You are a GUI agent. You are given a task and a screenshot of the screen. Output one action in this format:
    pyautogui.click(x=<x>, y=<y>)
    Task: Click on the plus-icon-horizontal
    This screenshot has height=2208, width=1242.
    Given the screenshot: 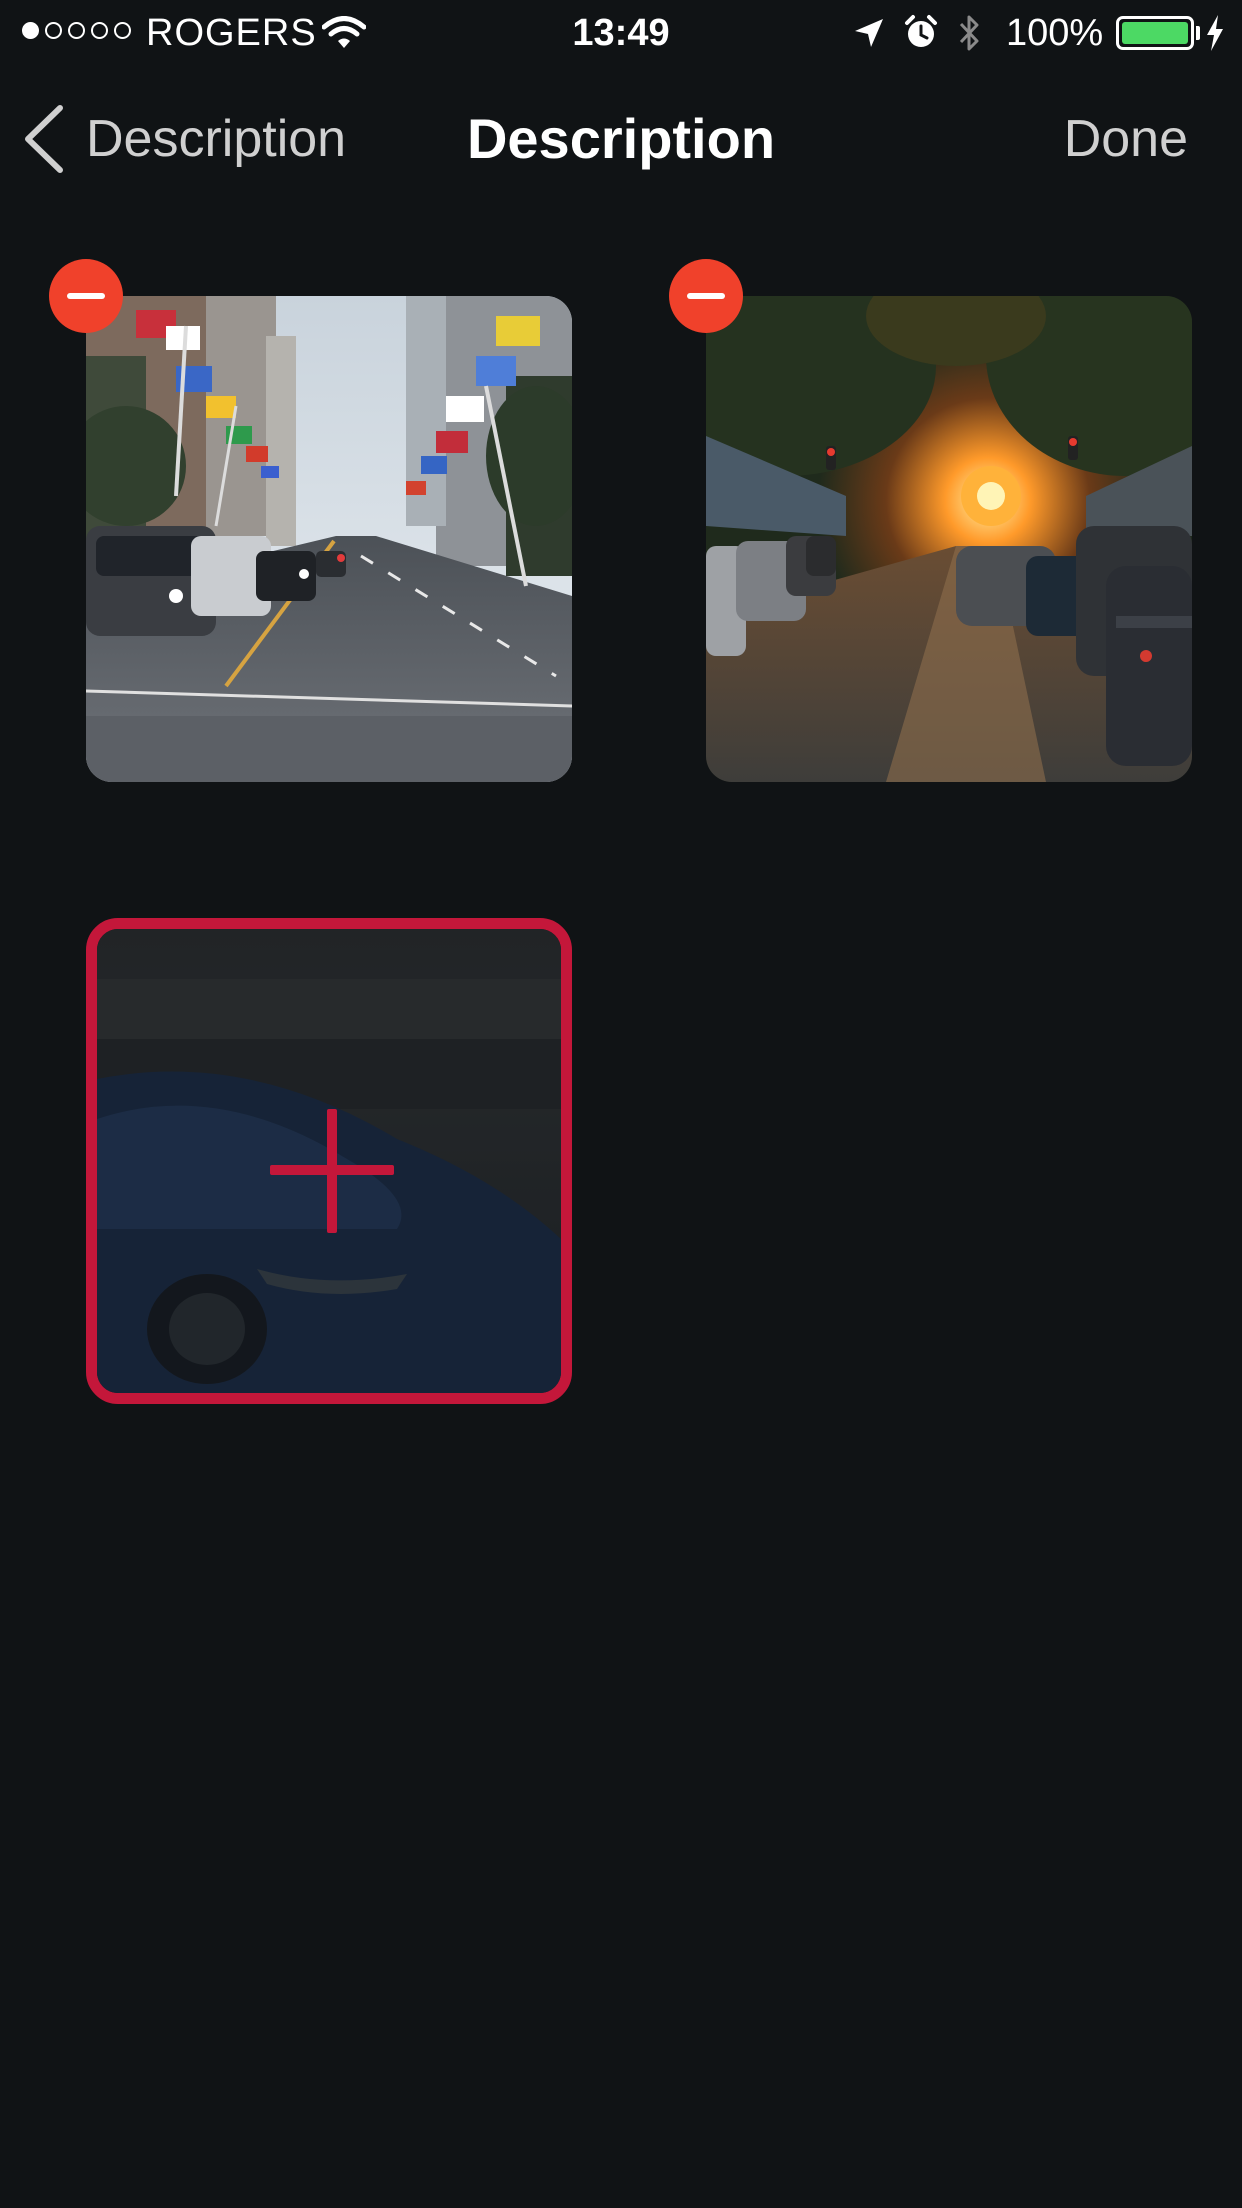 What is the action you would take?
    pyautogui.click(x=332, y=1170)
    